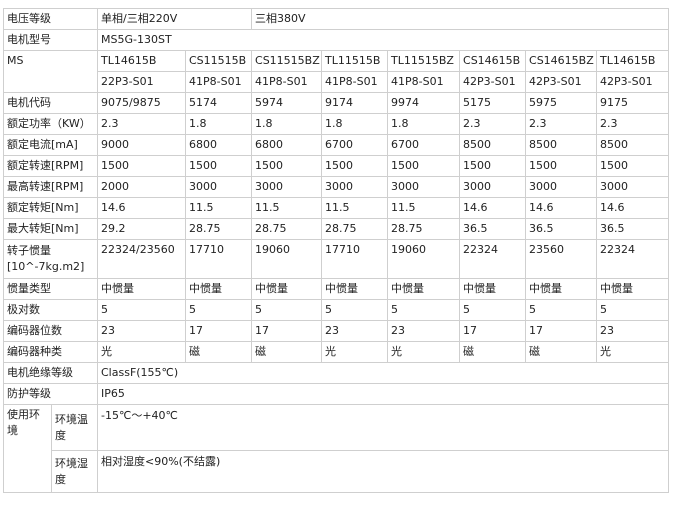 This screenshot has width=676, height=514. Describe the element at coordinates (50, 145) in the screenshot. I see `row-label: 额定电流[mA]` at that location.